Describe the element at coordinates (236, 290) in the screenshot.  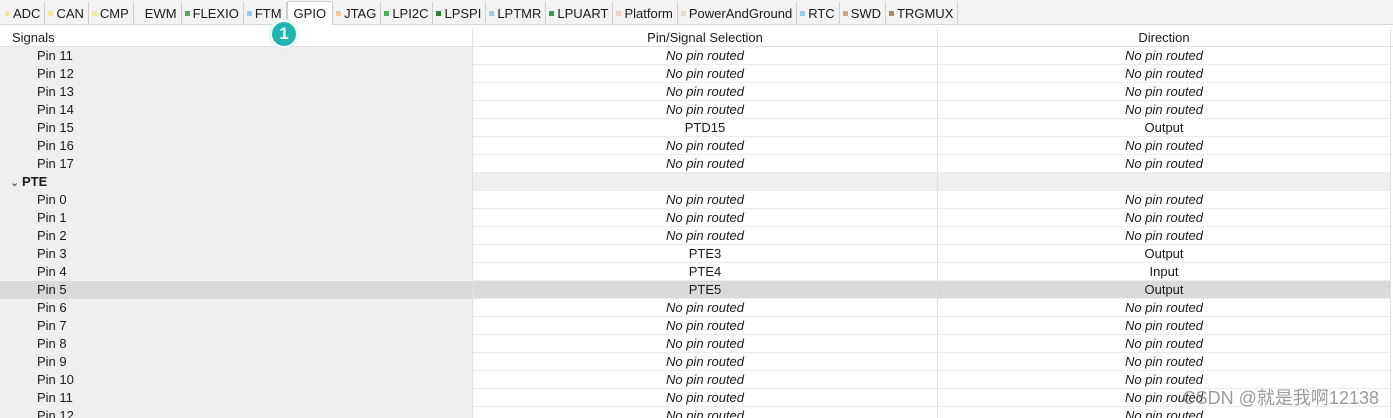
I see `signal-cell: Pin 5` at that location.